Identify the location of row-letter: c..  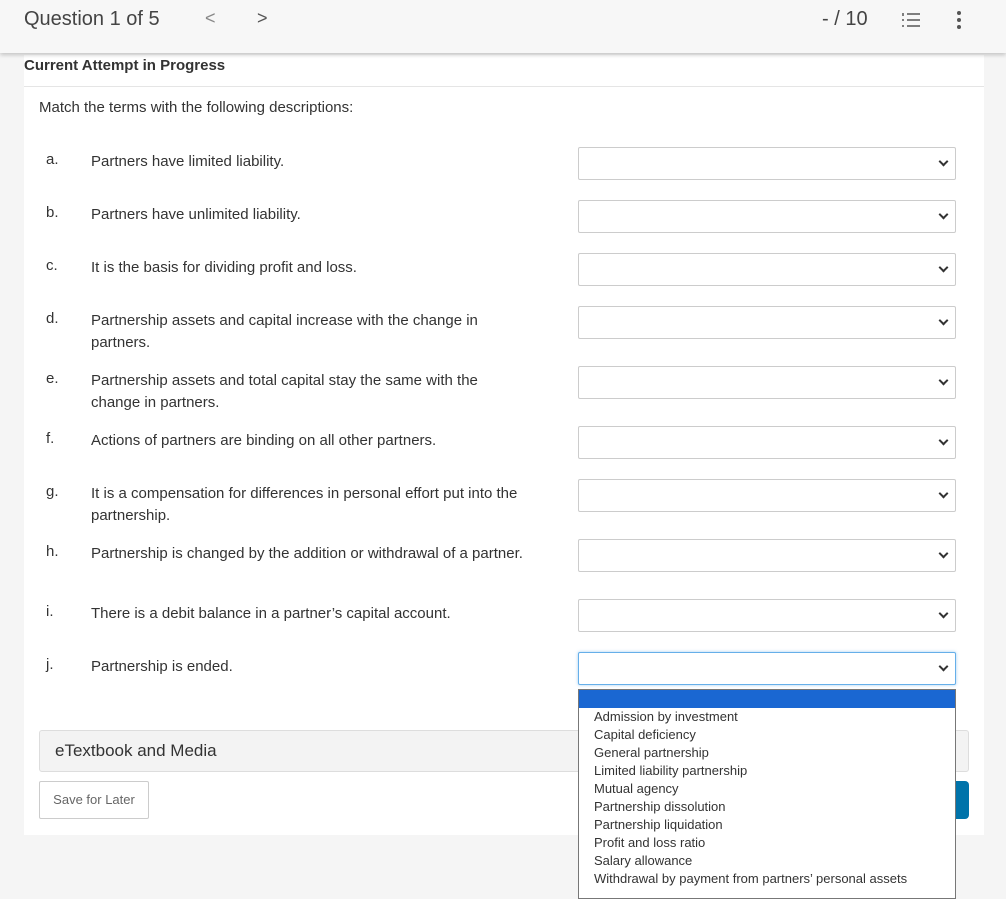
(52, 265).